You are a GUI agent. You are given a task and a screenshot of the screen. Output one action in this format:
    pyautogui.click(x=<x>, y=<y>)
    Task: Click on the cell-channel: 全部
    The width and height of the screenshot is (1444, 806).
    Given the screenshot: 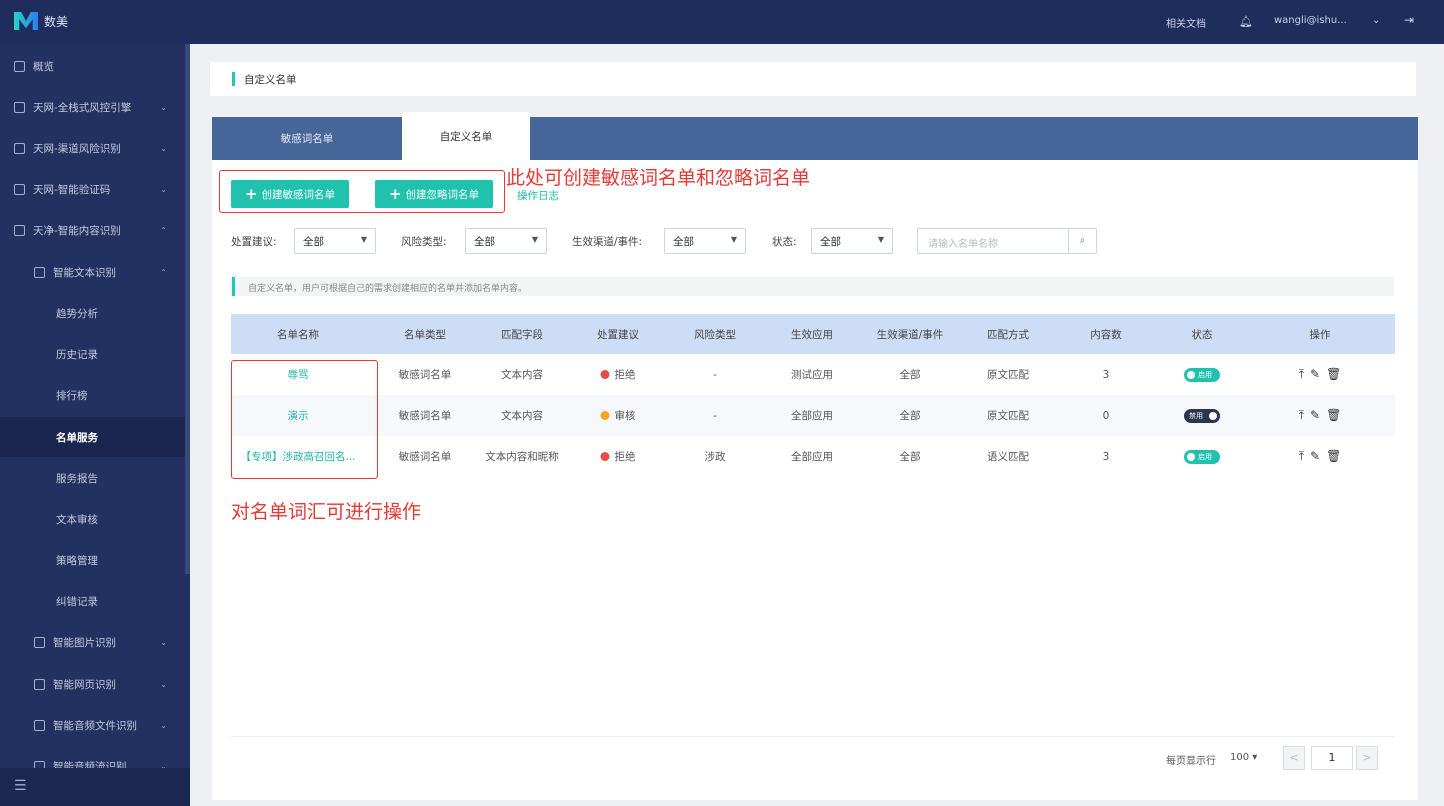 What is the action you would take?
    pyautogui.click(x=910, y=374)
    